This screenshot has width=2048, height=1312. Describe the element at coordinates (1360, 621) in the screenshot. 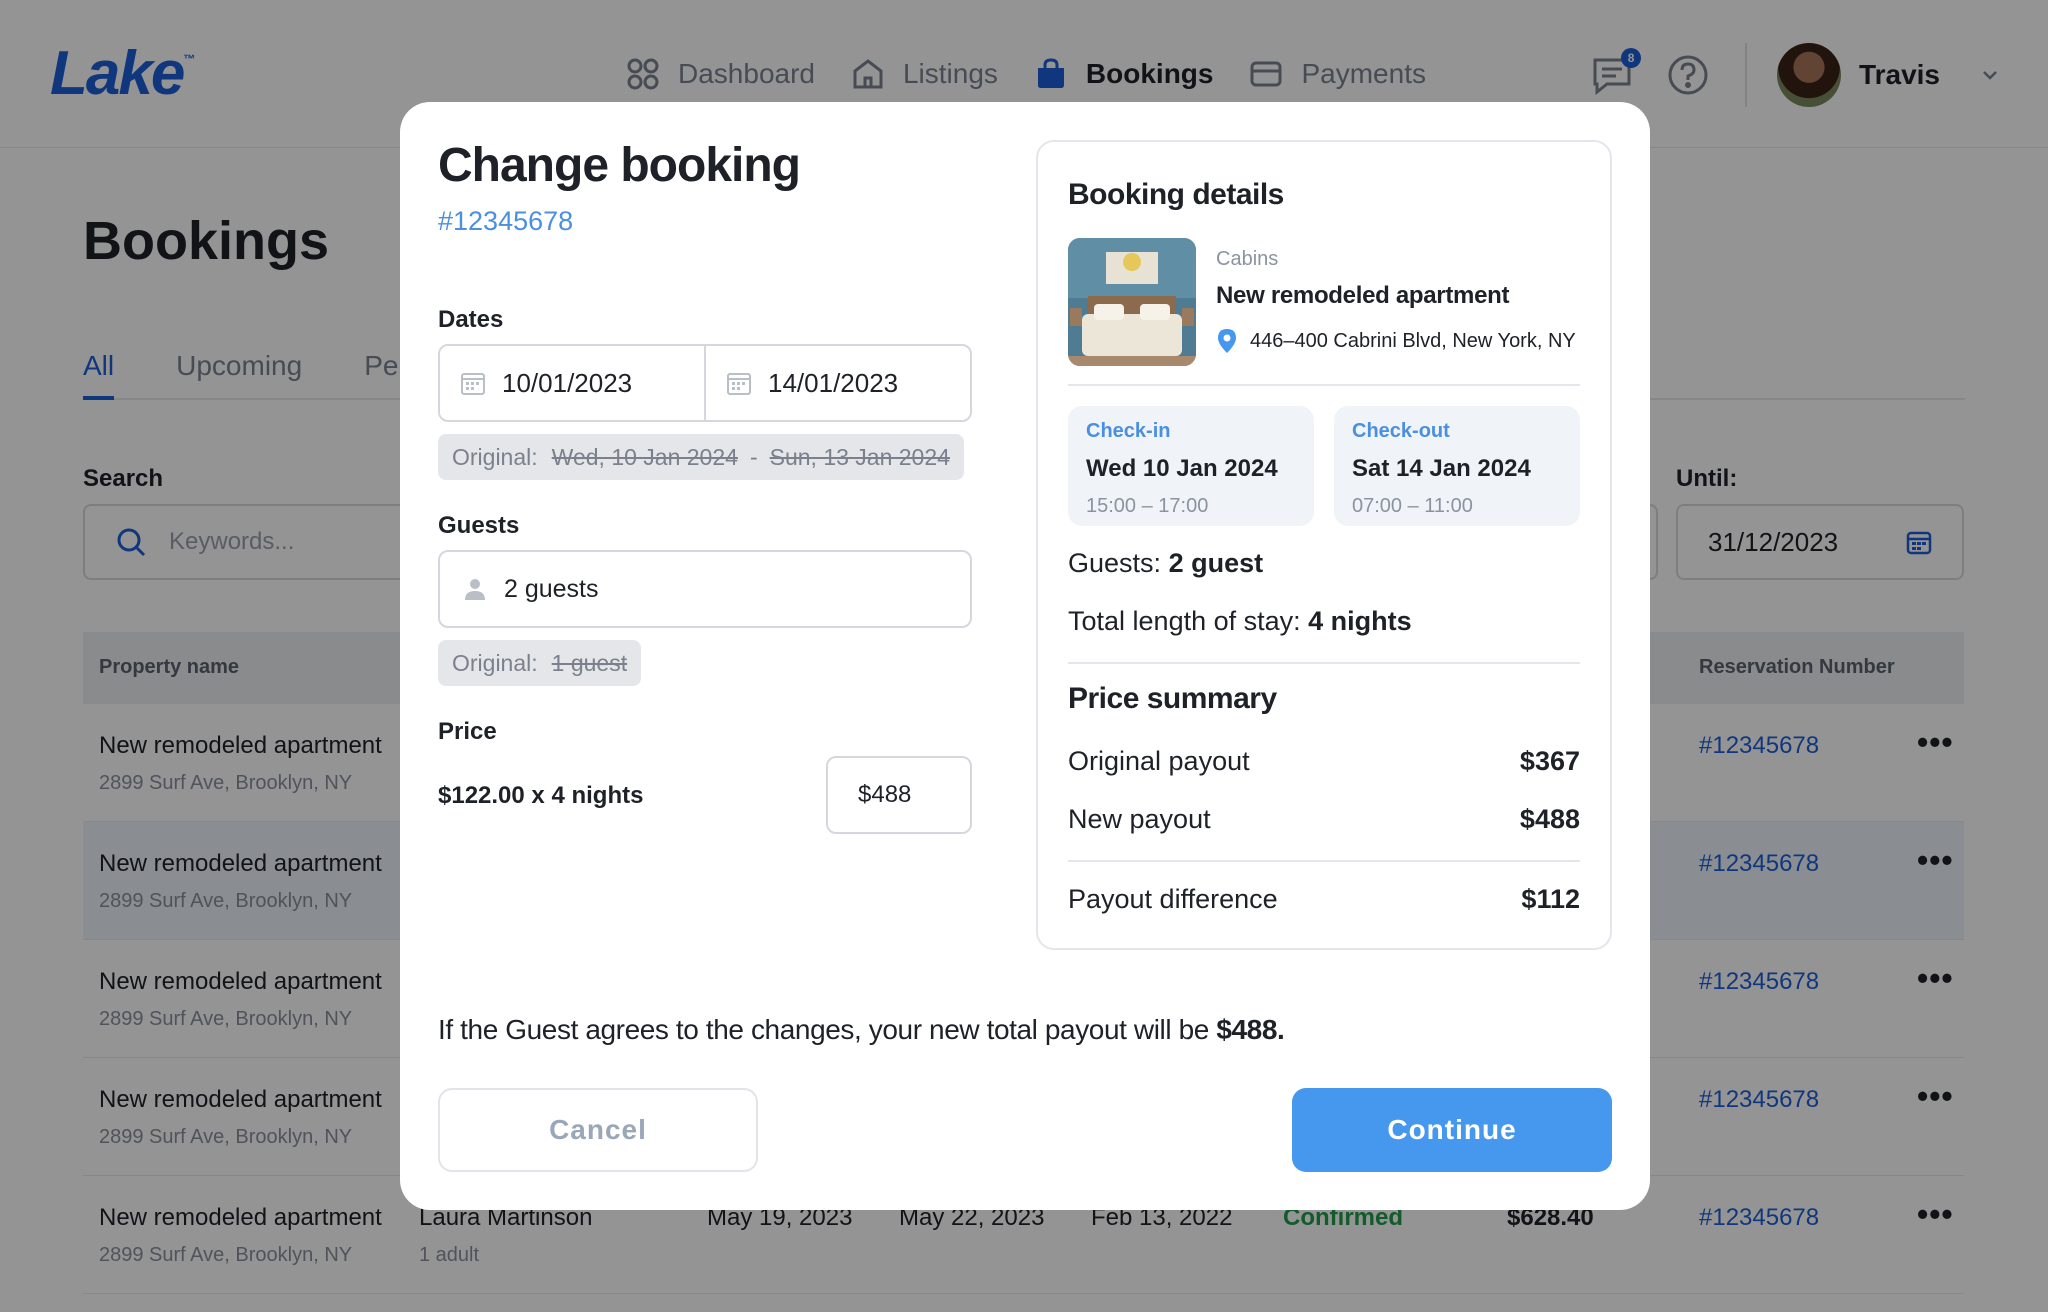

I see `stay-length-value: 4 nights` at that location.